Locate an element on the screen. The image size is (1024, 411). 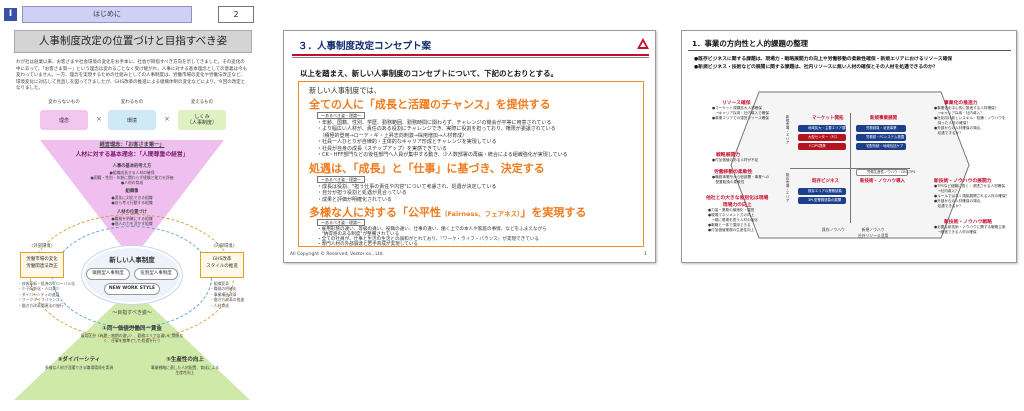
left-mid2-heading: 労働移動の柔軟性 is located at coordinates (733, 172).